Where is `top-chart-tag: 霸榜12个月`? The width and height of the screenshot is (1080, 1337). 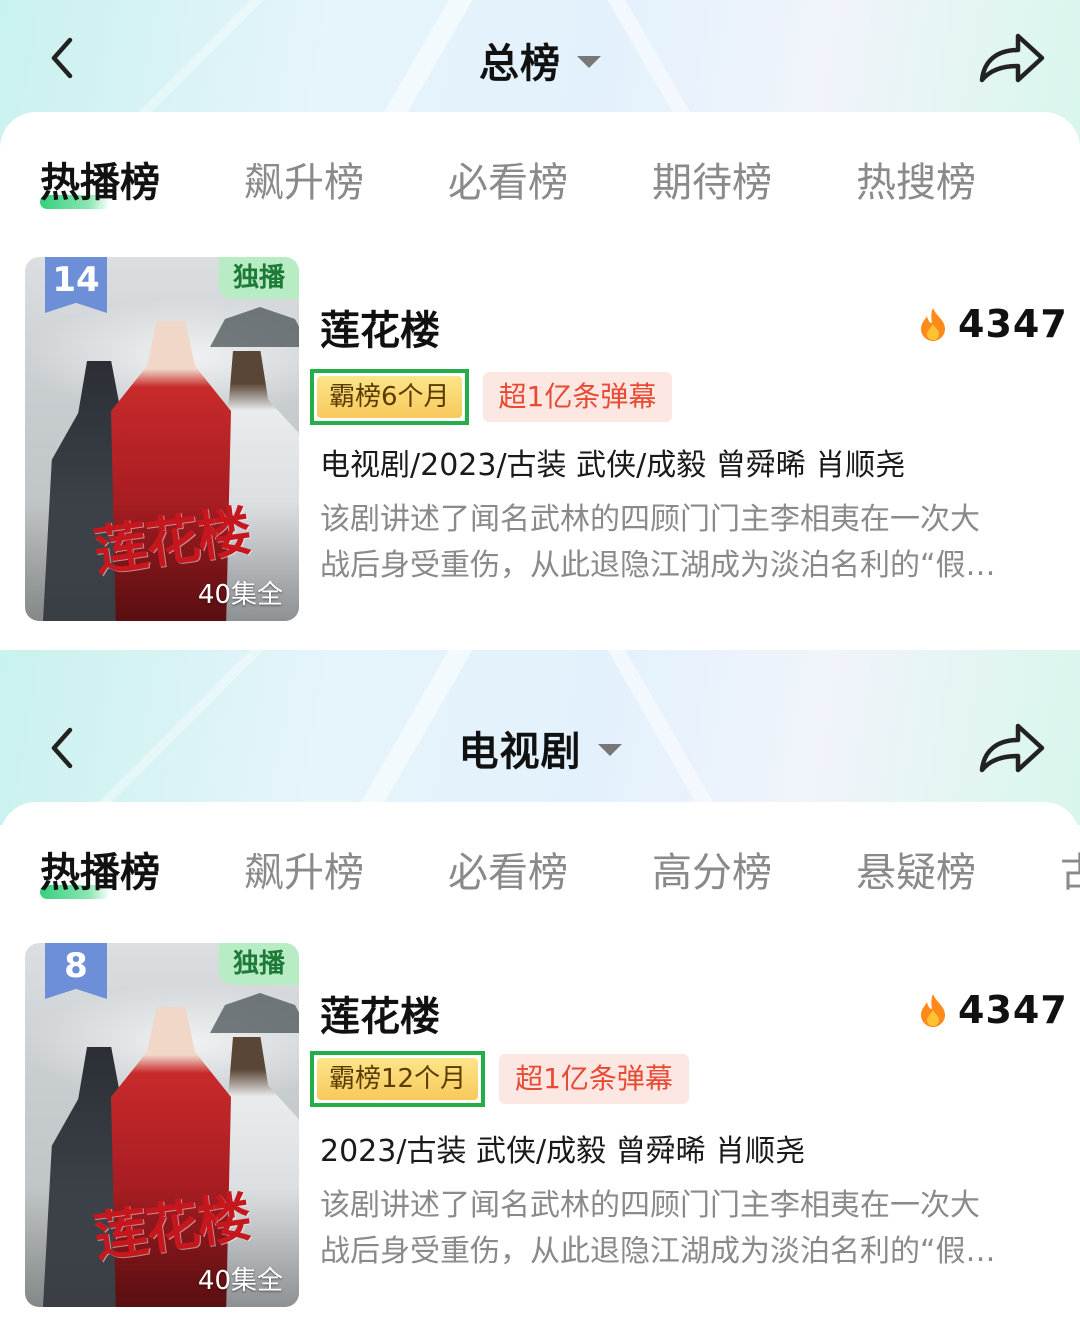 top-chart-tag: 霸榜12个月 is located at coordinates (398, 1079).